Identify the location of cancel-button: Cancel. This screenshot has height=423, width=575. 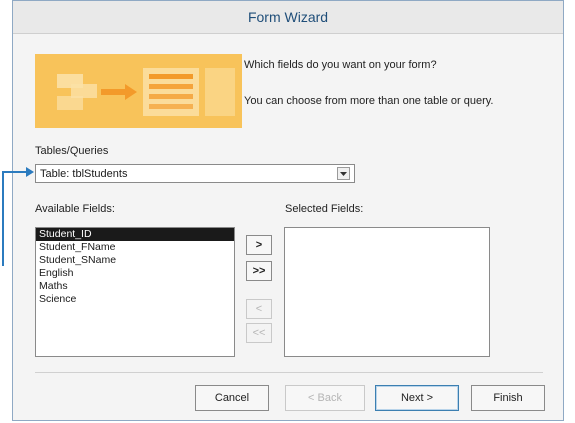
(232, 398).